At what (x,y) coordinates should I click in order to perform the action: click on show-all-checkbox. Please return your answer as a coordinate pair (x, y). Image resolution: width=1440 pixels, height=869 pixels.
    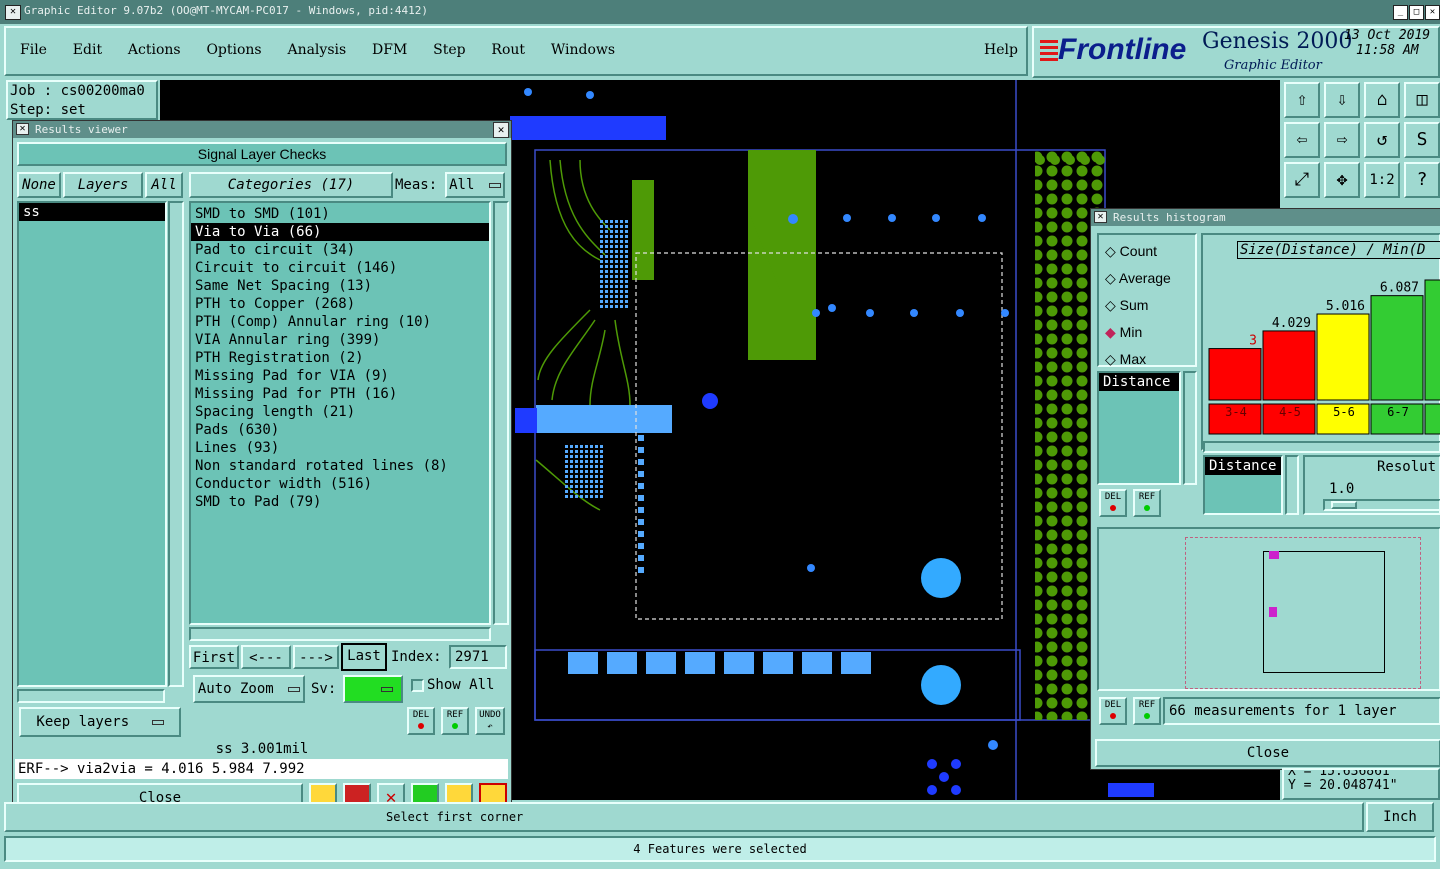
    Looking at the image, I should click on (417, 685).